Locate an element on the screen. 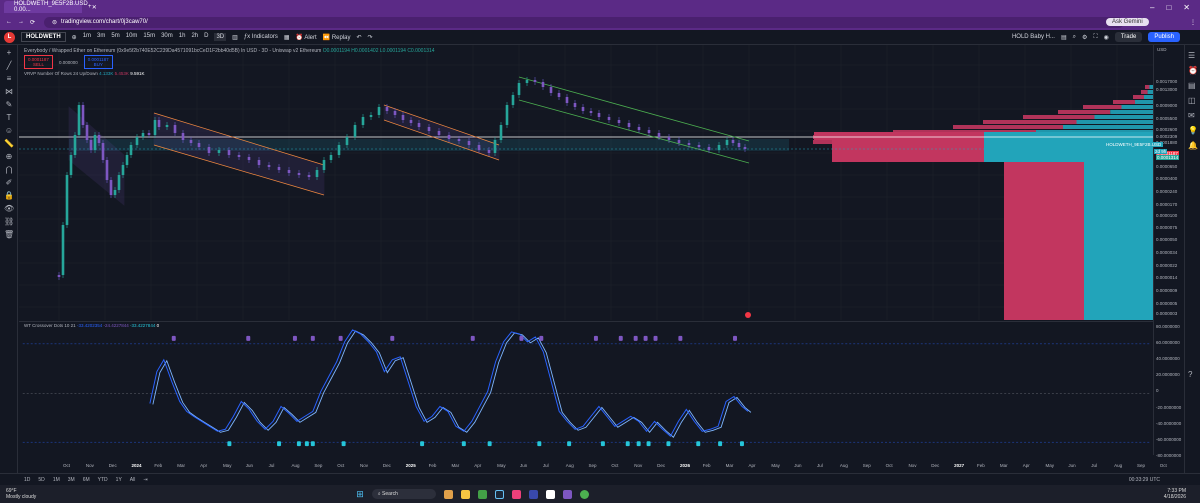 This screenshot has width=1200, height=503. indicators-button: ƒx Indicators is located at coordinates (261, 37).